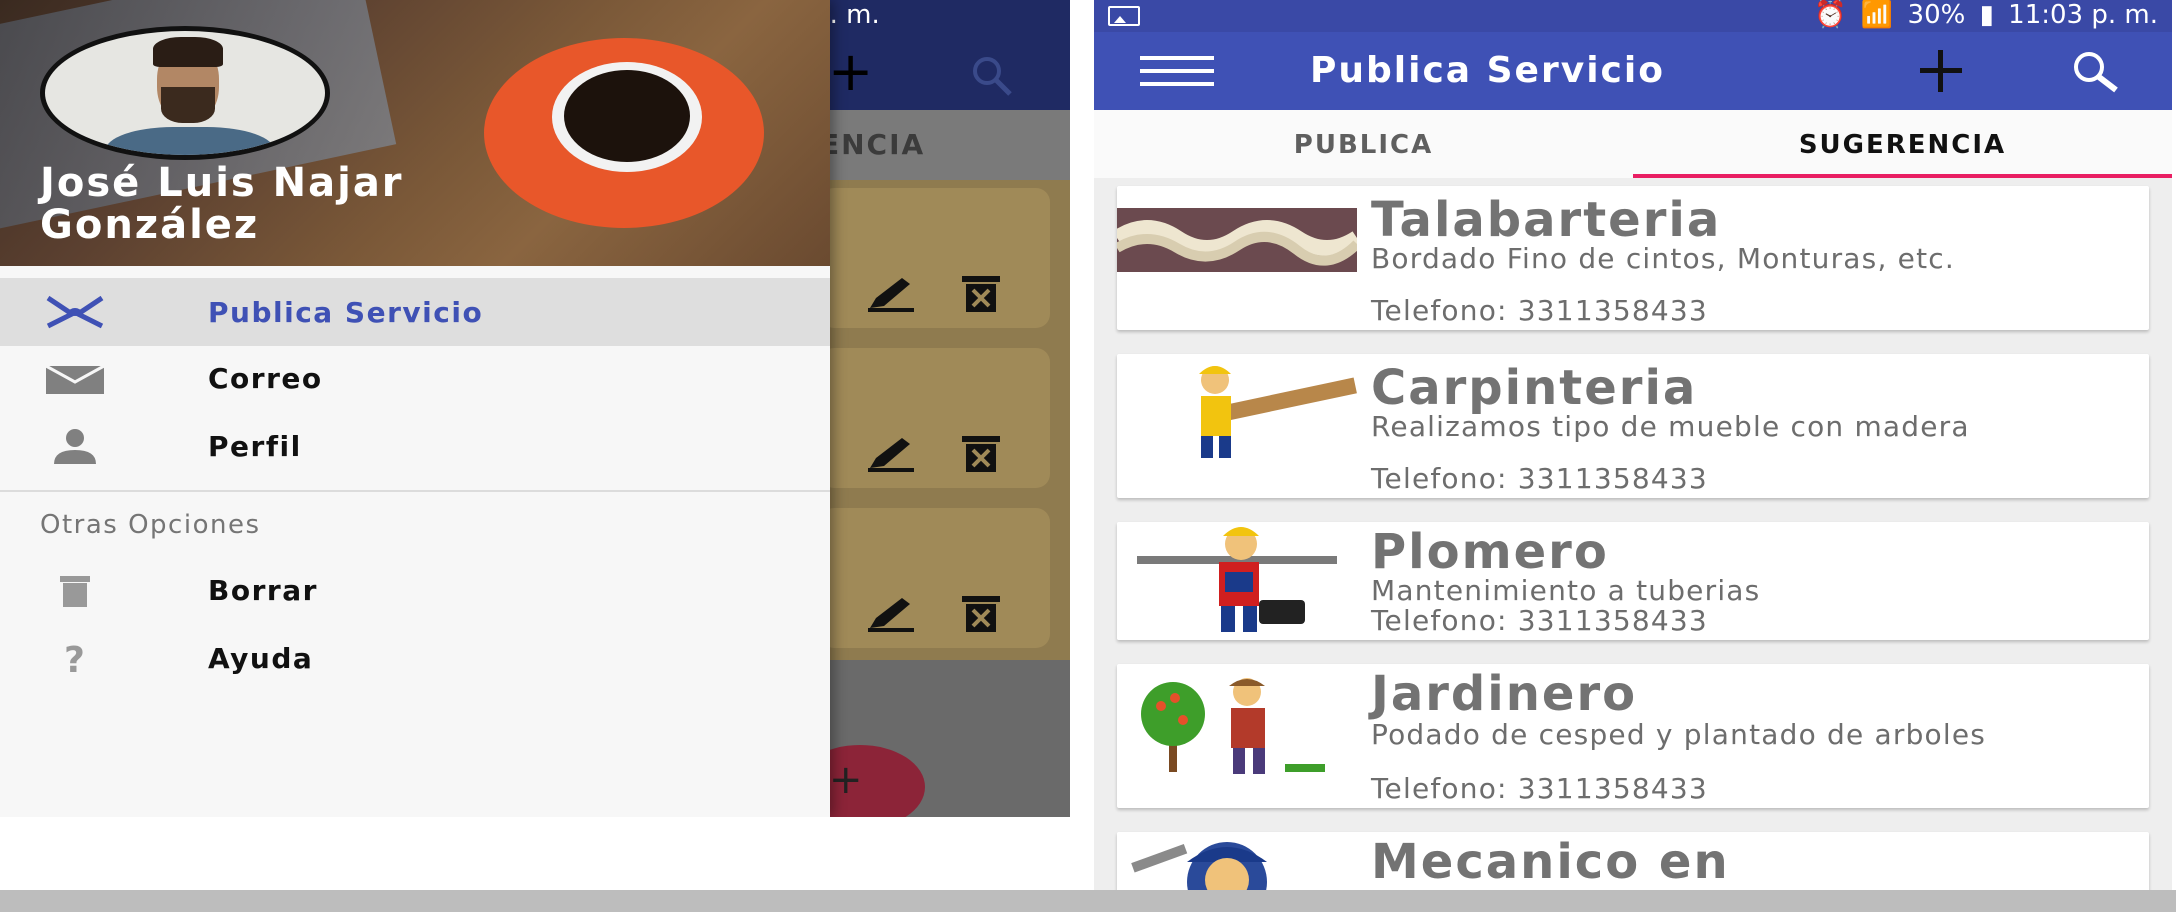 This screenshot has width=2176, height=912. What do you see at coordinates (75, 312) in the screenshot?
I see `fork-knife-icon` at bounding box center [75, 312].